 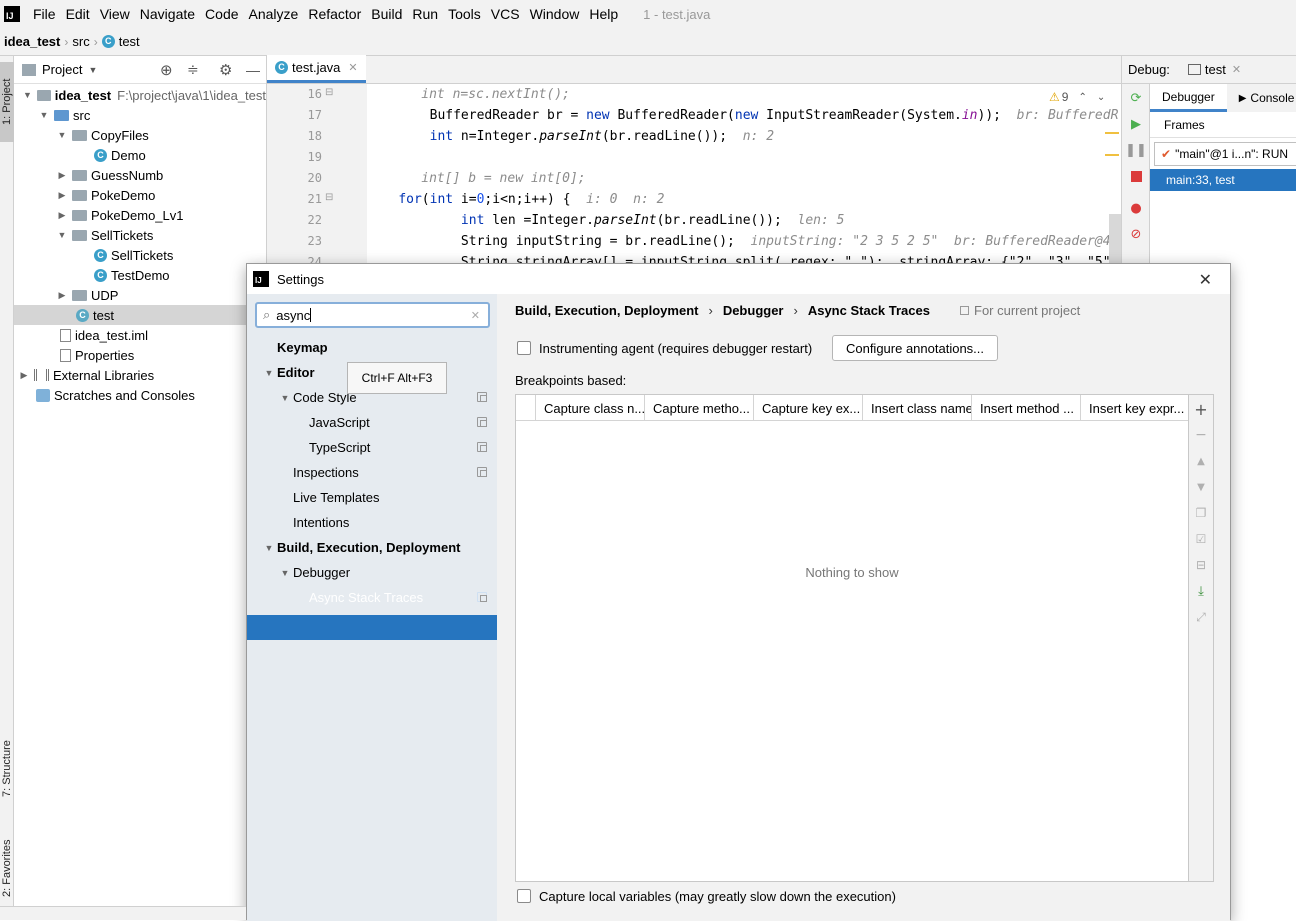 What do you see at coordinates (1077, 97) in the screenshot?
I see `inspection-widget: ⚠ 9 ⌃ ⌄` at bounding box center [1077, 97].